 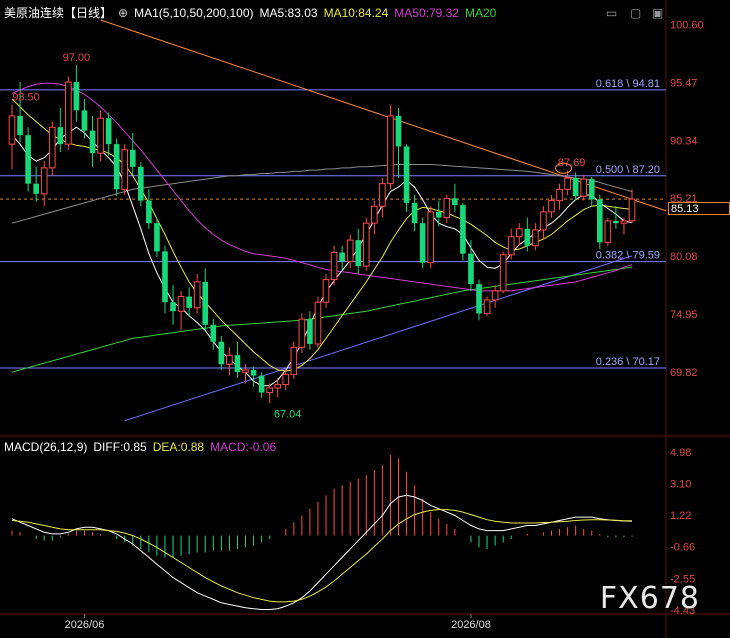 I want to click on date-label: 2026/06, so click(x=85, y=625).